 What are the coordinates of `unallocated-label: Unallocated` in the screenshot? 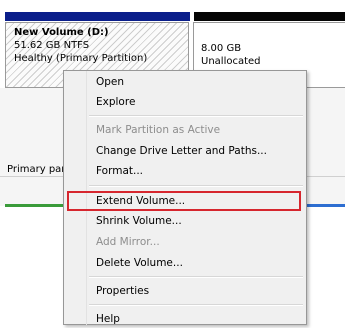 It's located at (231, 61).